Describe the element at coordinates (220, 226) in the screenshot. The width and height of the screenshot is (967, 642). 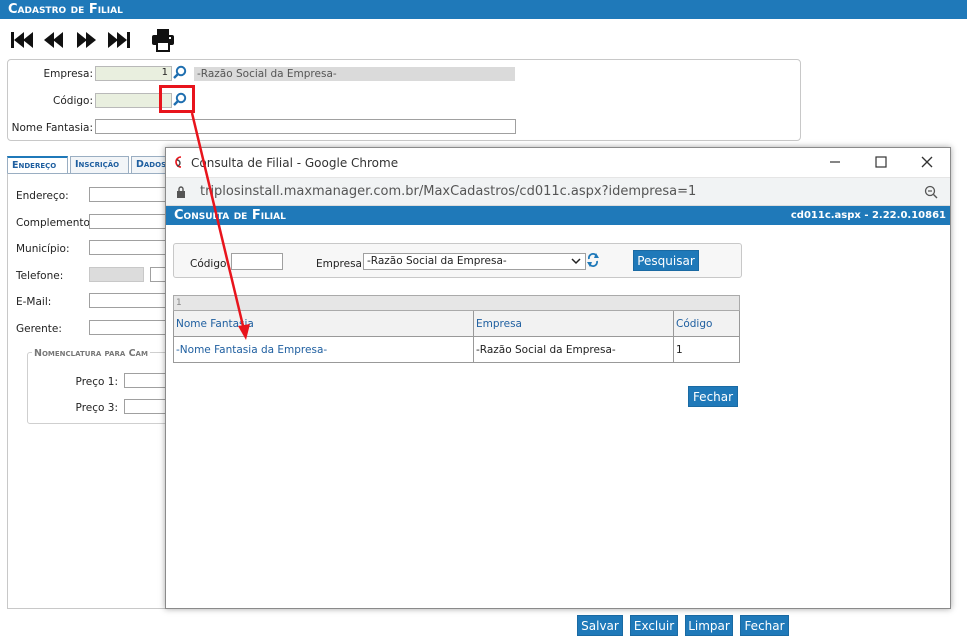
I see `annotation-arrow` at that location.